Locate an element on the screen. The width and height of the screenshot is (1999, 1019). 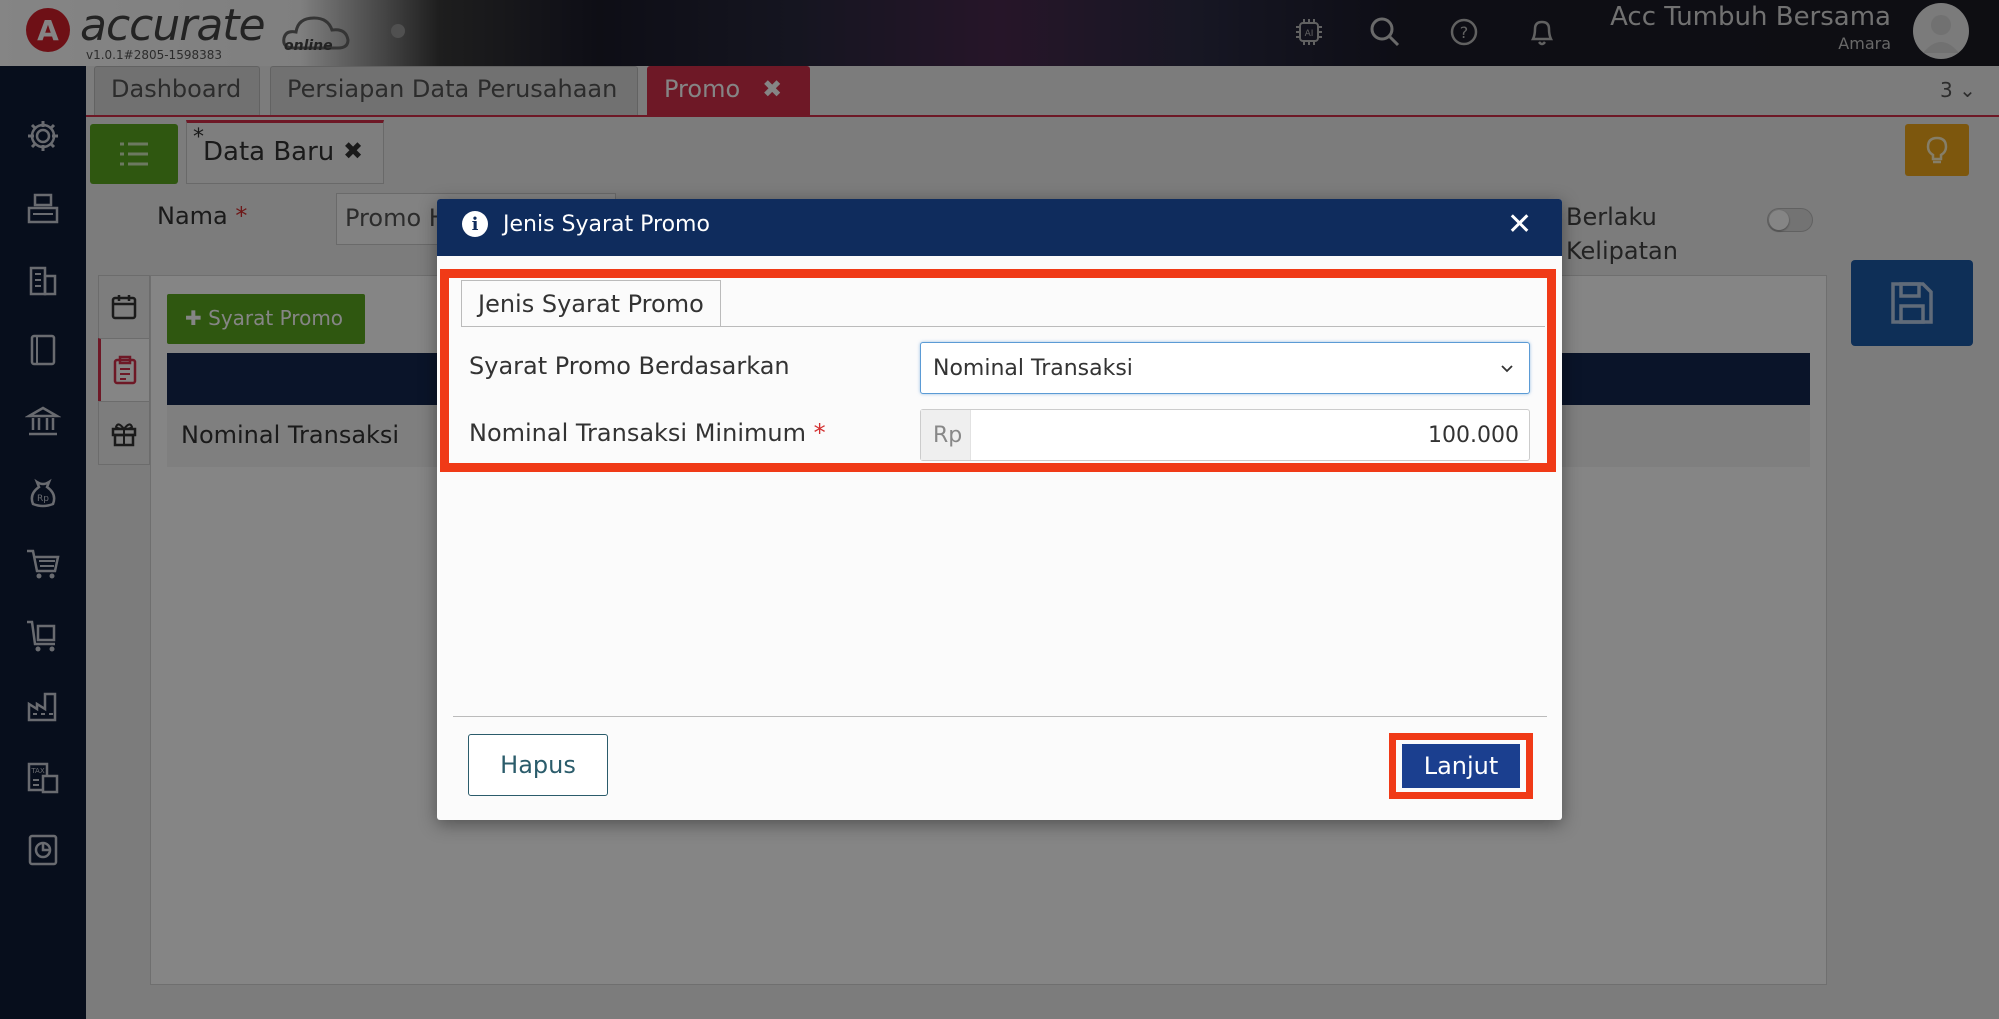
nominal-value: 100.000 is located at coordinates (1473, 435).